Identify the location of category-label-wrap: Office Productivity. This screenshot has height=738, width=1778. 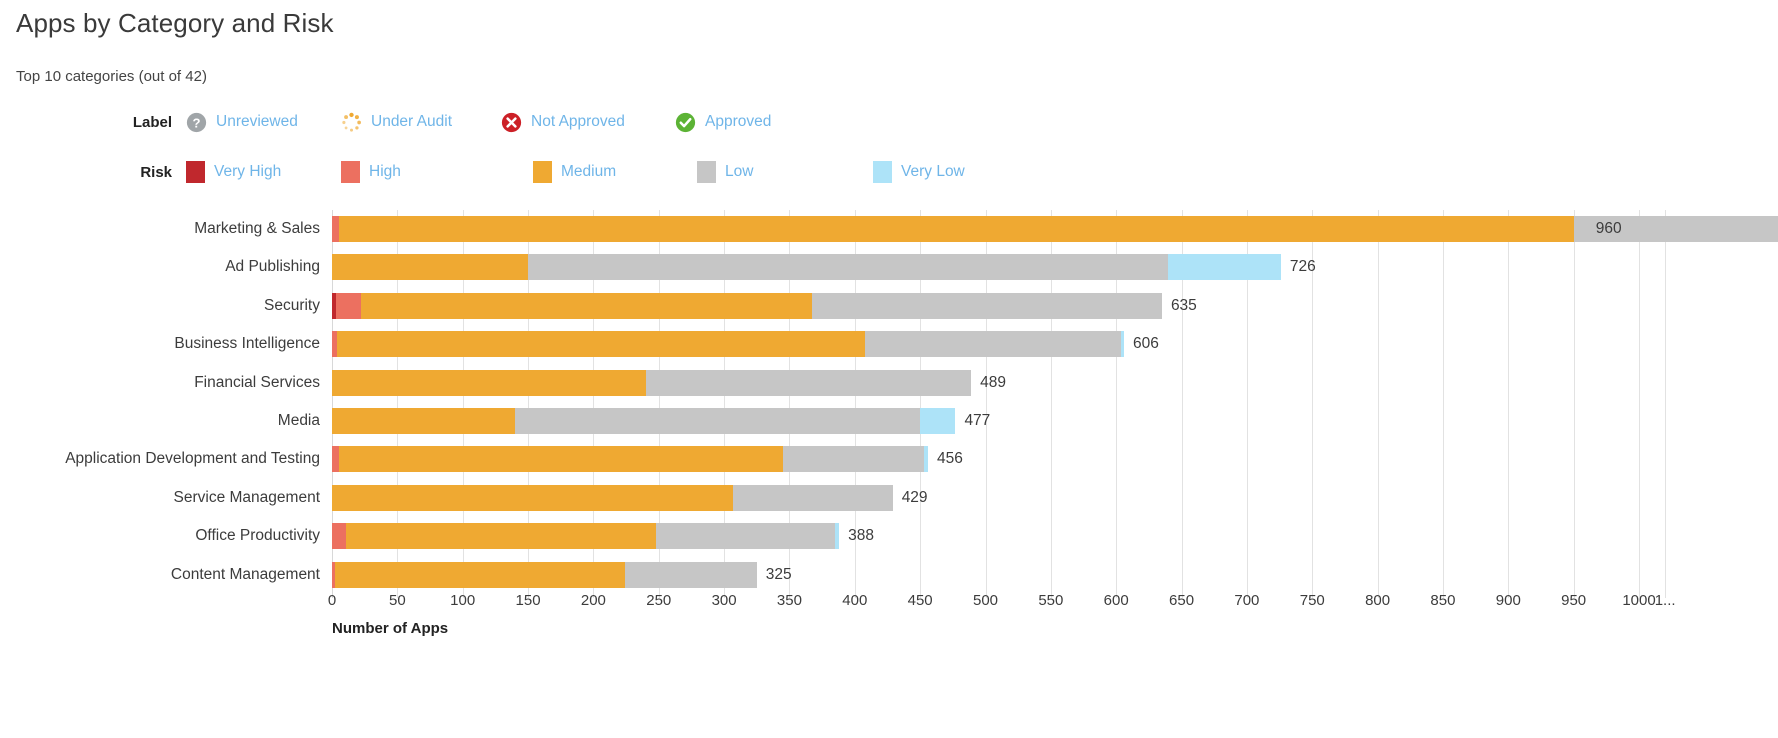
(160, 536).